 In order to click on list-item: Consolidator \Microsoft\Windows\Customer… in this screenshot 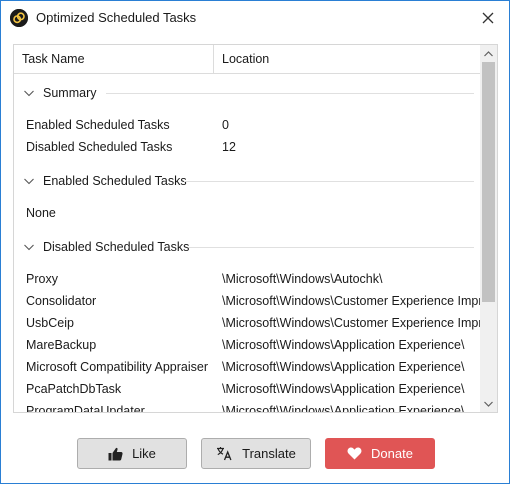, I will do `click(247, 301)`.